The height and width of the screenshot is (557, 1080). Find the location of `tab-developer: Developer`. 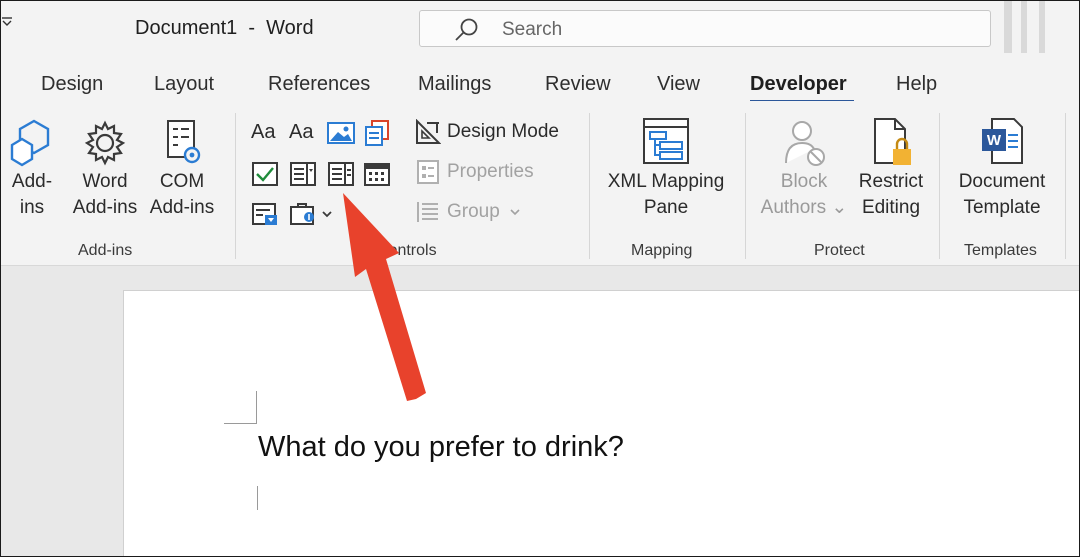

tab-developer: Developer is located at coordinates (798, 84).